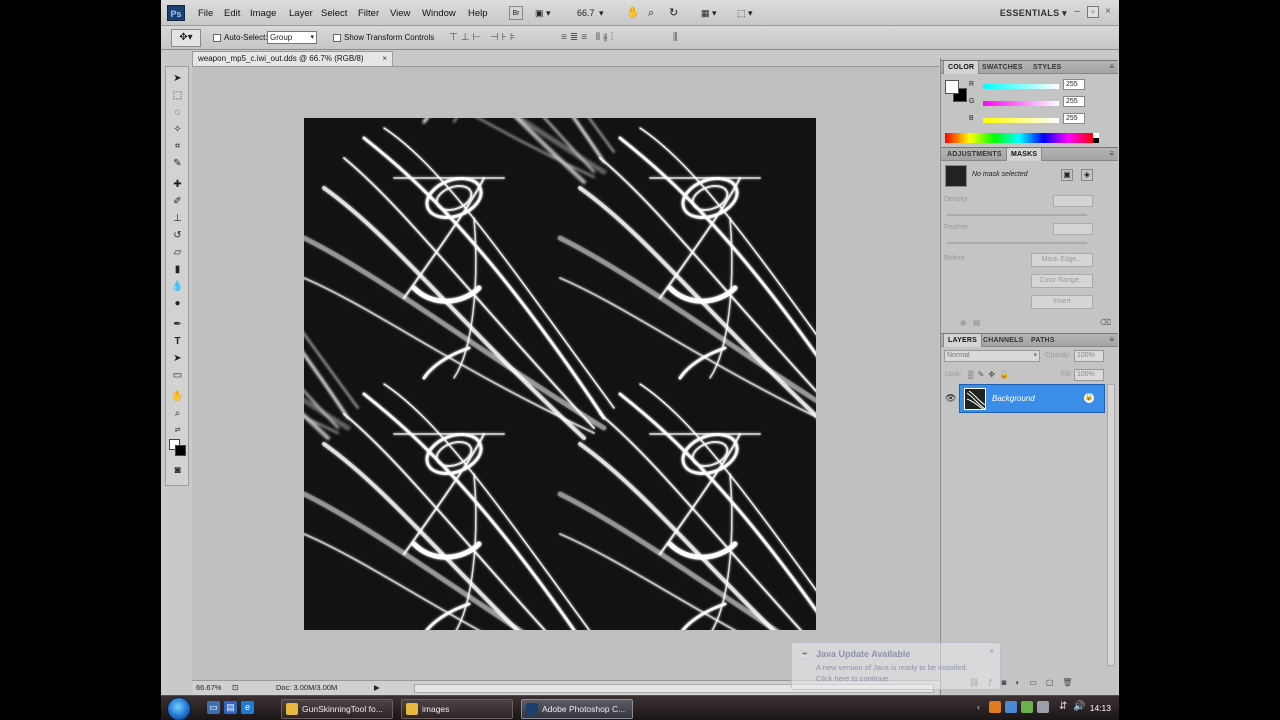 This screenshot has height=720, width=1280. What do you see at coordinates (673, 13) in the screenshot?
I see `rotate-view-icon: ↻` at bounding box center [673, 13].